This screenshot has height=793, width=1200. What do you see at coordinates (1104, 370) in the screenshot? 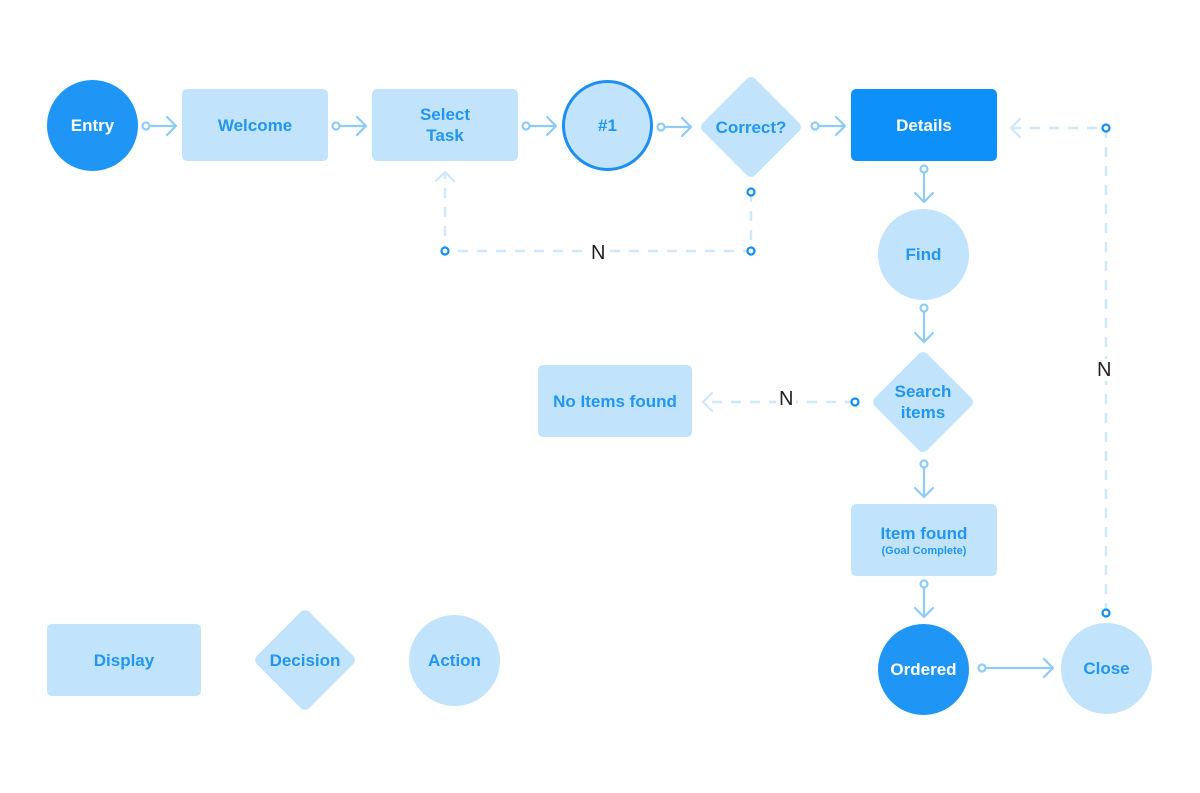
I see `edge-label-close-no: N` at bounding box center [1104, 370].